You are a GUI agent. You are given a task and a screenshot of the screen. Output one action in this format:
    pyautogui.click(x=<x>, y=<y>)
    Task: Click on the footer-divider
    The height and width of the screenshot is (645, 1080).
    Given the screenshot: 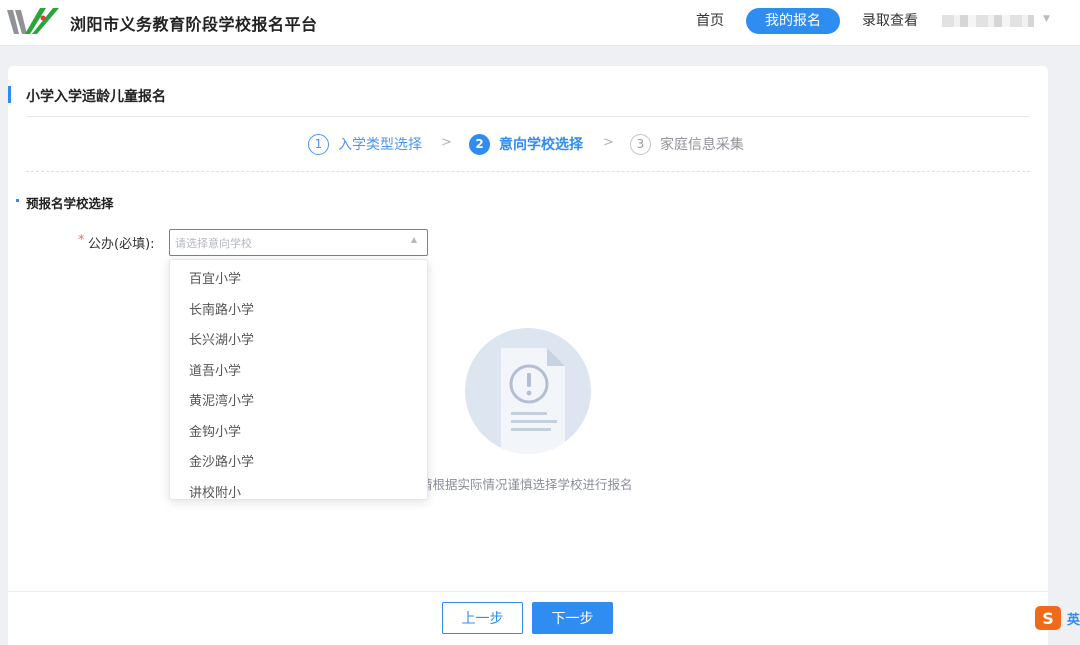 What is the action you would take?
    pyautogui.click(x=528, y=591)
    